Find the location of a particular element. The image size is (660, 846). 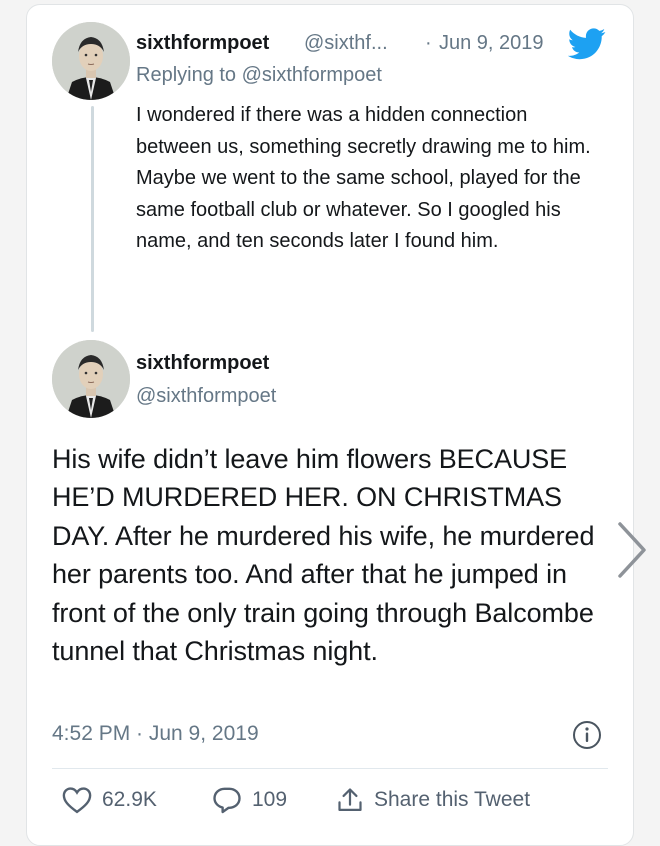

chevron-right-icon is located at coordinates (632, 552).